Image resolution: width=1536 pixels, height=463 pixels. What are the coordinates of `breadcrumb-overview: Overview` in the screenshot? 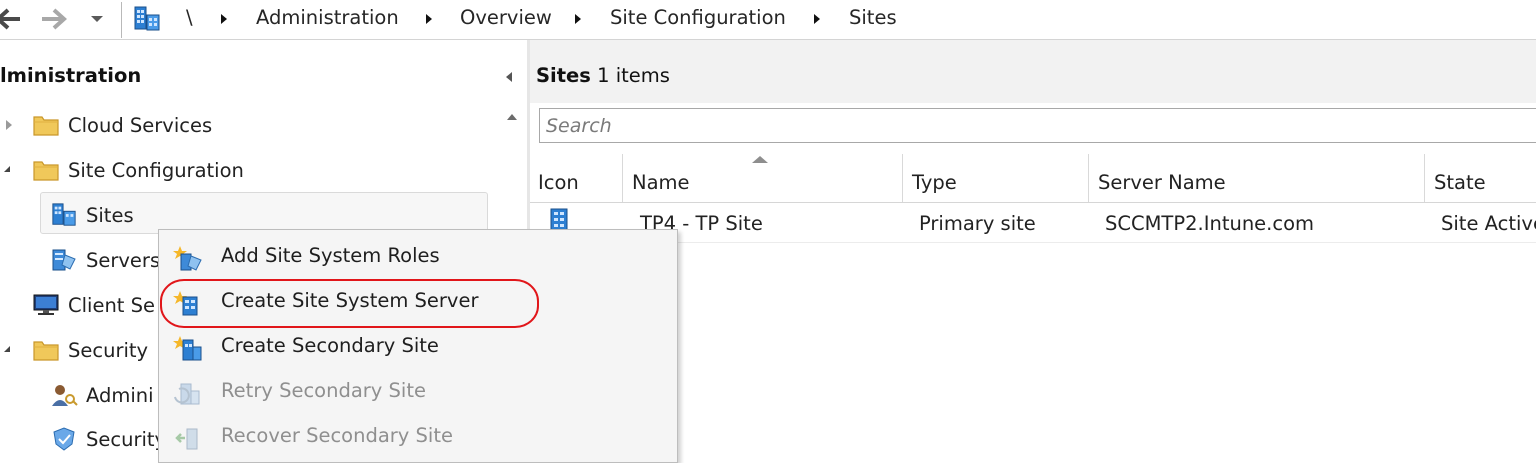 It's located at (506, 17).